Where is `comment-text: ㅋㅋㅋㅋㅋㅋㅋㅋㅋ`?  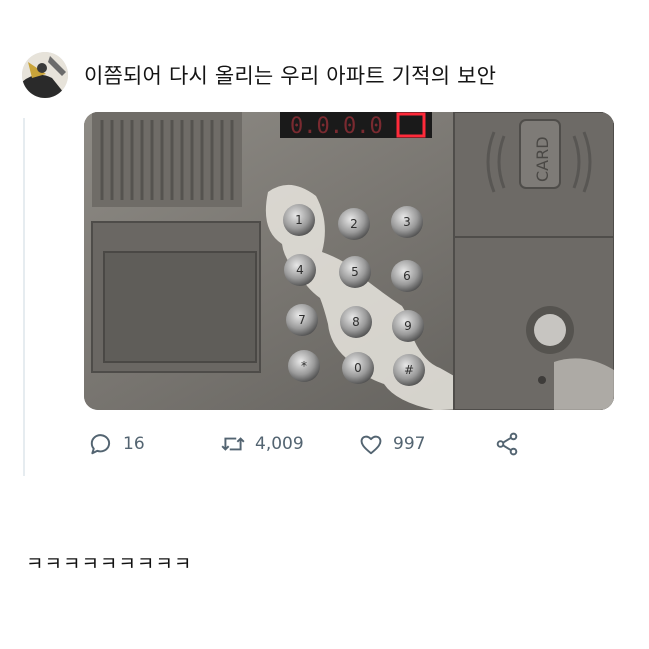
comment-text: ㅋㅋㅋㅋㅋㅋㅋㅋㅋ is located at coordinates (109, 564).